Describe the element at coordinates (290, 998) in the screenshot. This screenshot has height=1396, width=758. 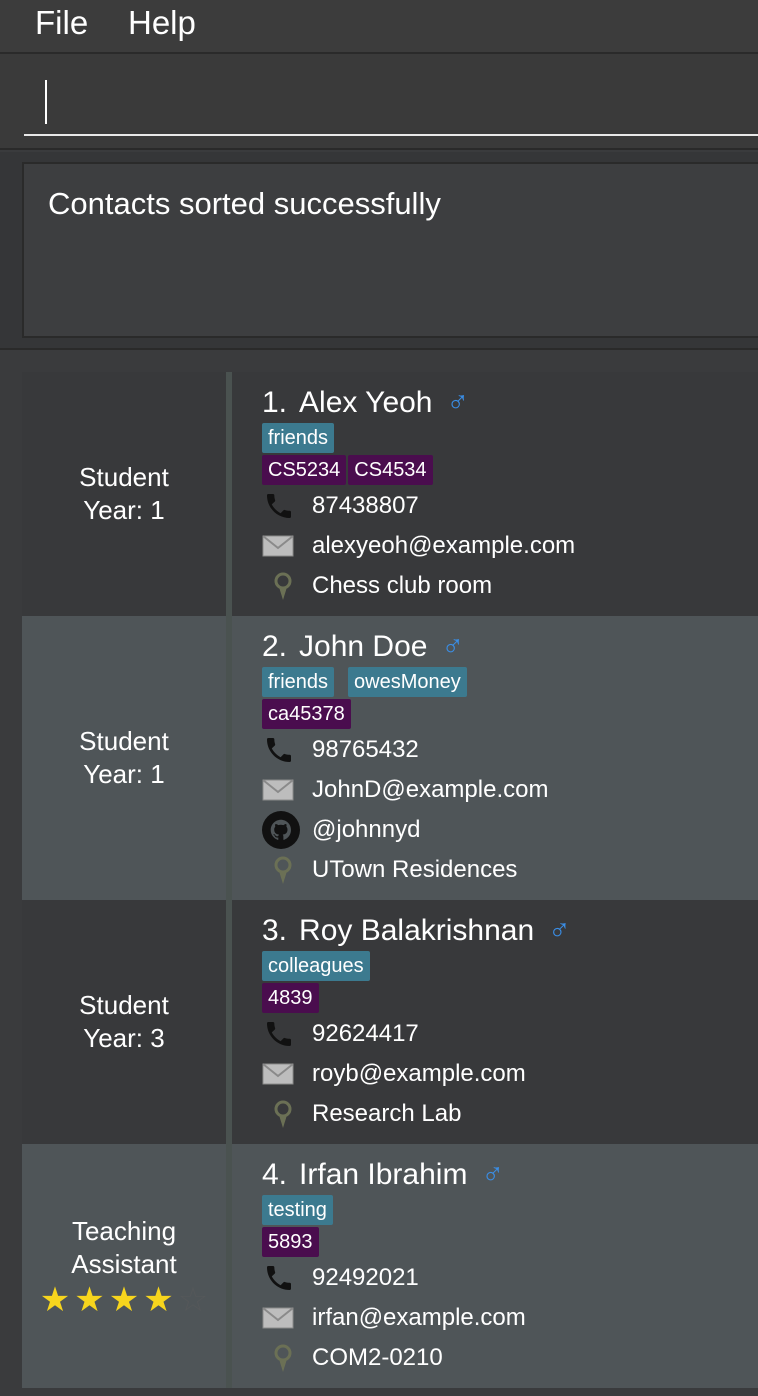
I see `module-label: 4839` at that location.